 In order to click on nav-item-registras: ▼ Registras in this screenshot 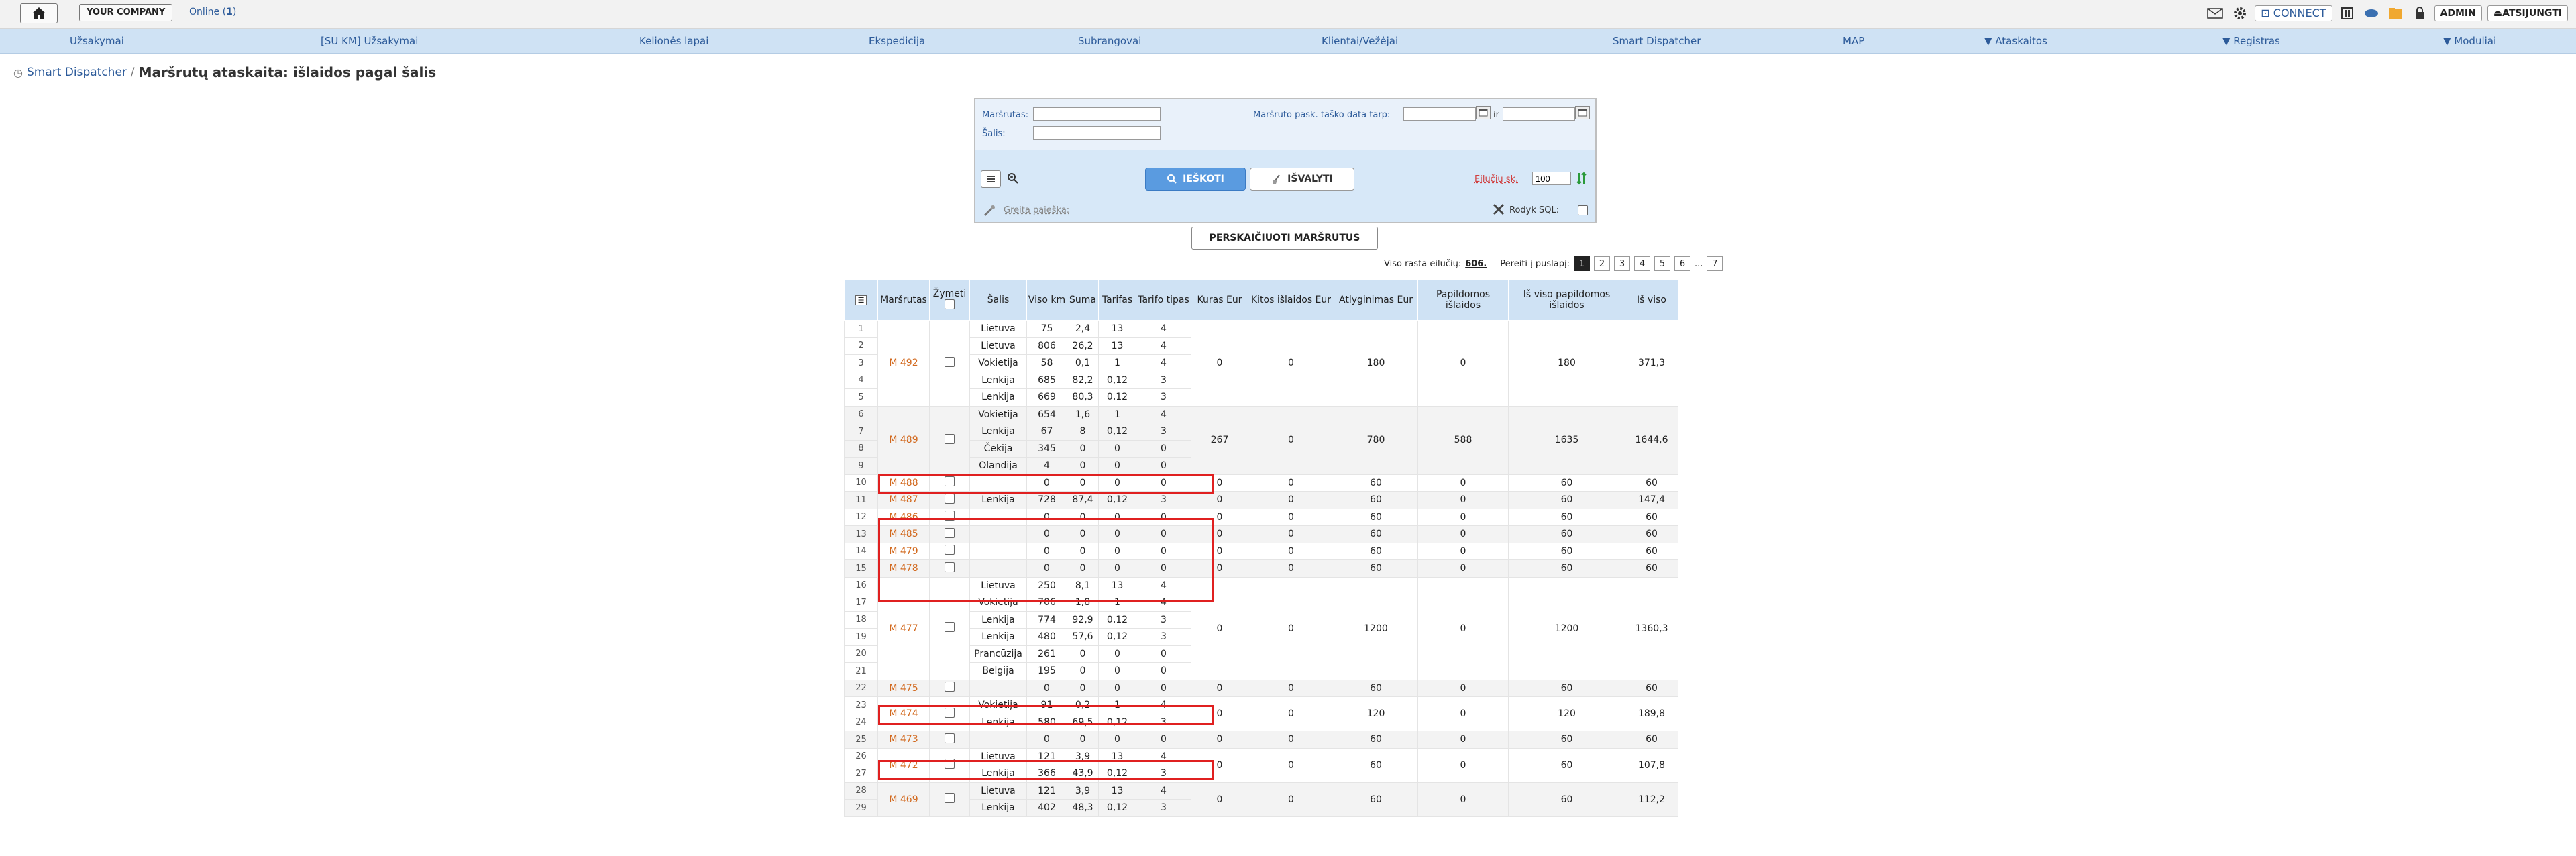, I will do `click(2251, 41)`.